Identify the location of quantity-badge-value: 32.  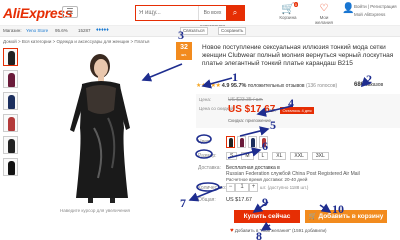
(184, 47).